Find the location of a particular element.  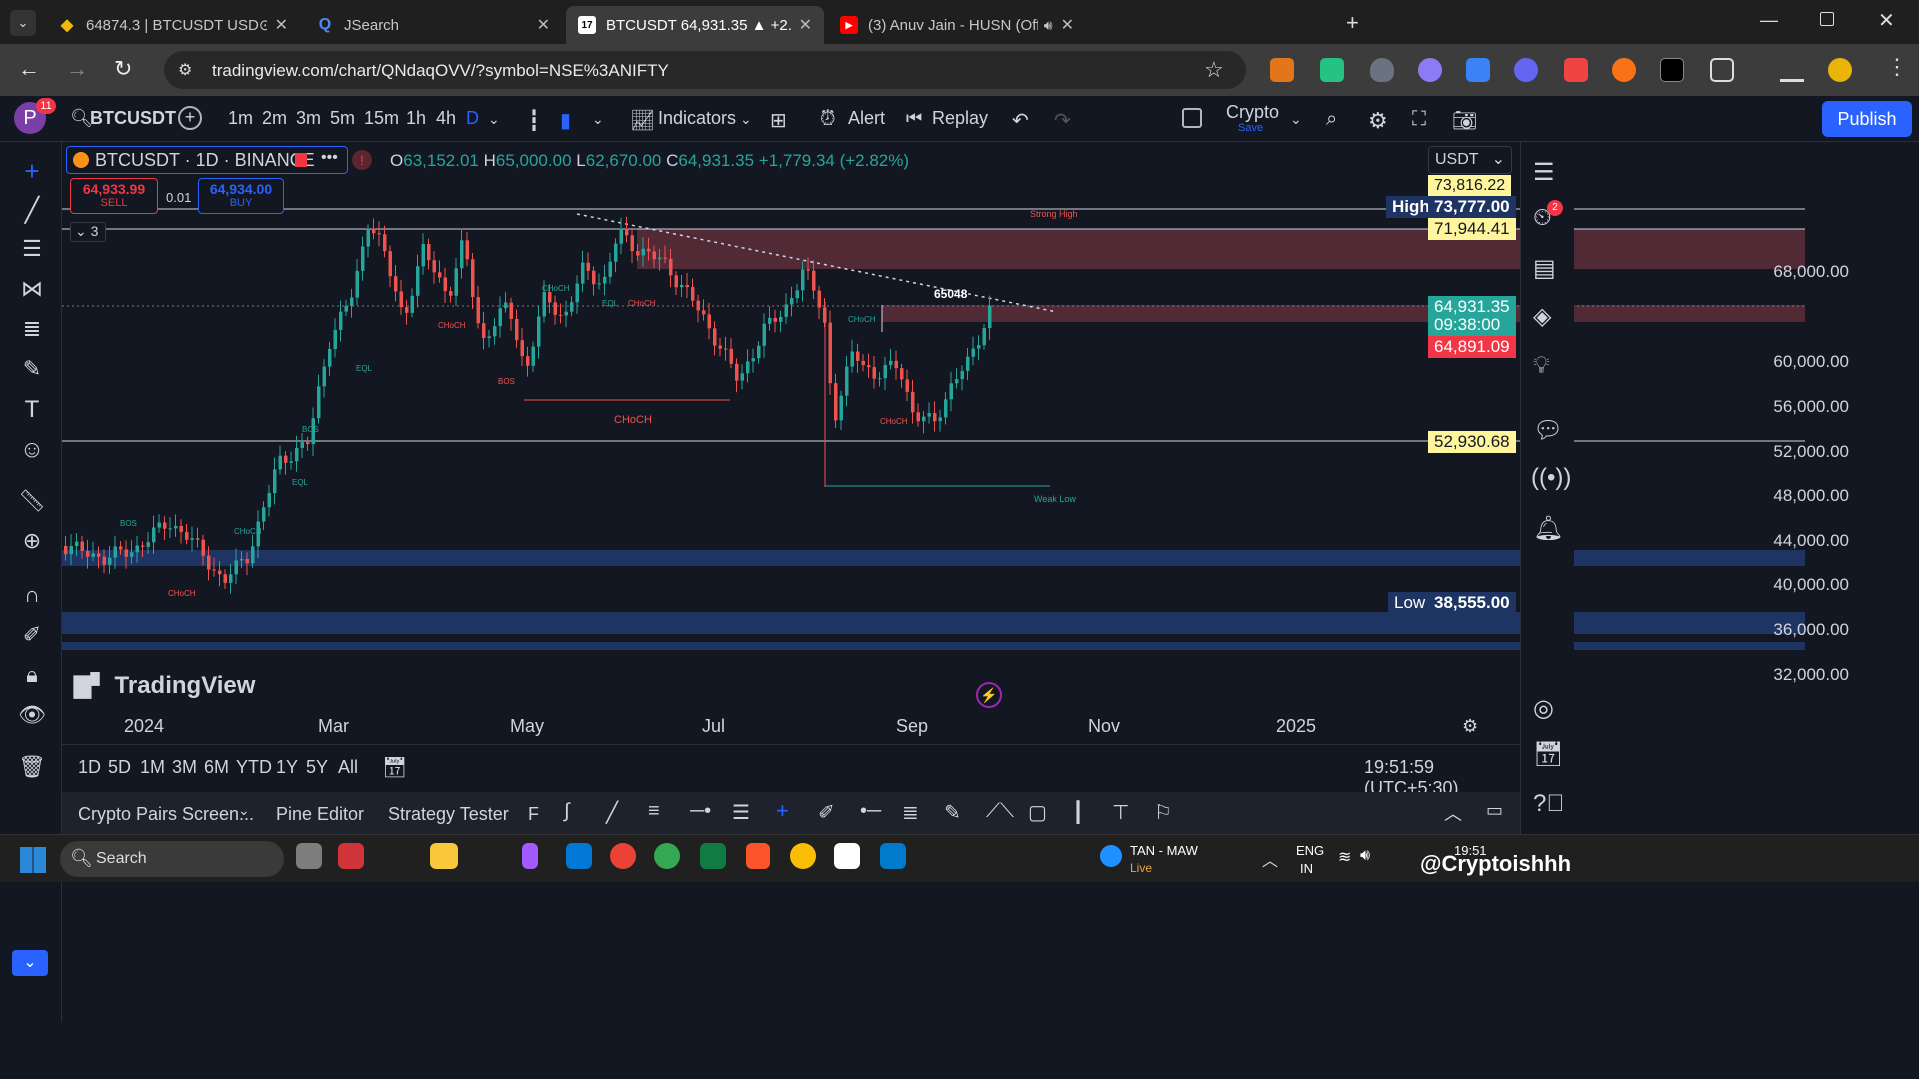

task-view-icon is located at coordinates (309, 856).